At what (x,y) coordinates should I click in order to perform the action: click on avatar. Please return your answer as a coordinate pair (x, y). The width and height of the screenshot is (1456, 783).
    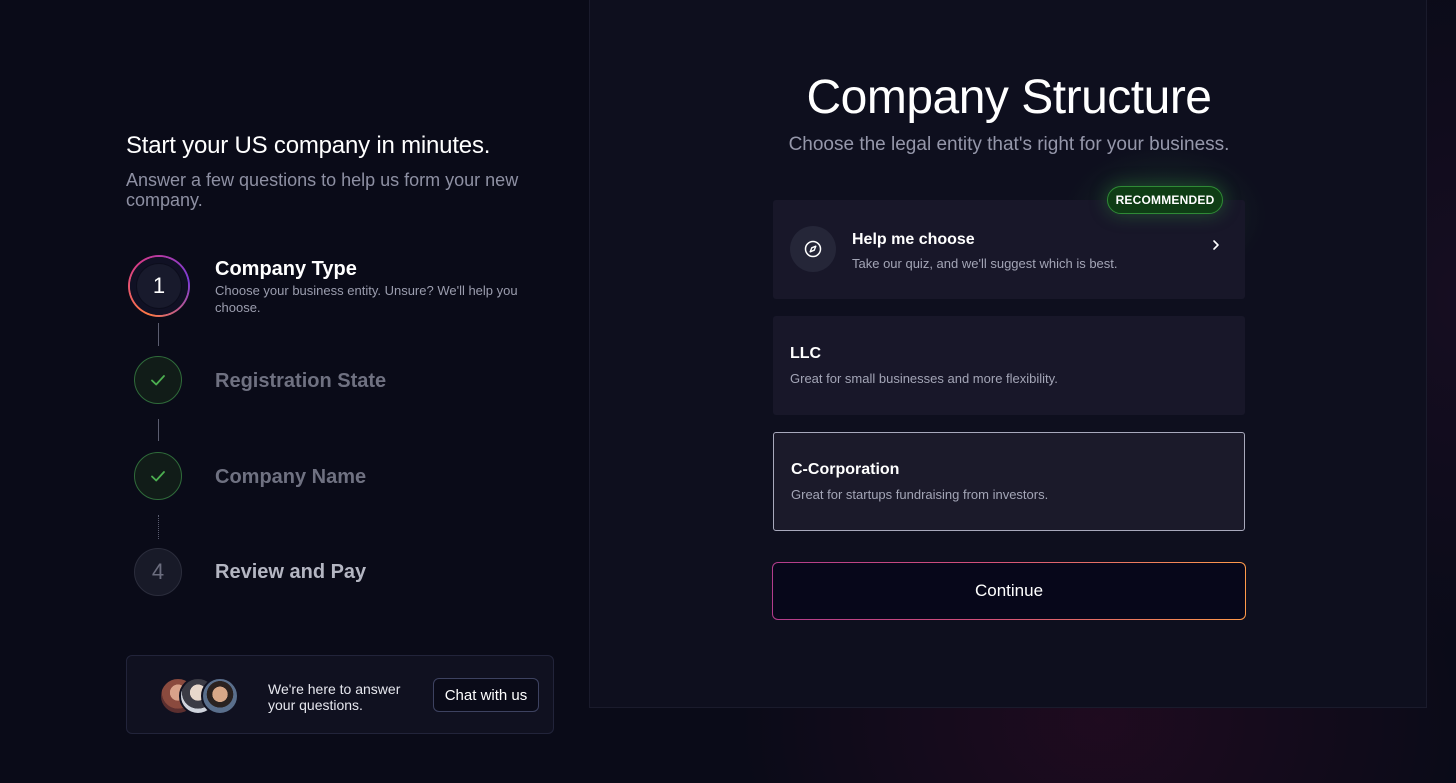
    Looking at the image, I should click on (220, 696).